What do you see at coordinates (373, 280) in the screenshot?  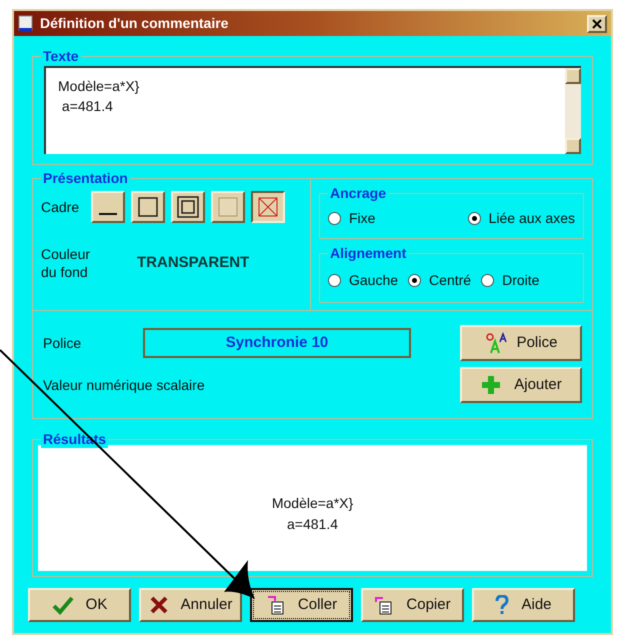 I see `radio-label: Gauche` at bounding box center [373, 280].